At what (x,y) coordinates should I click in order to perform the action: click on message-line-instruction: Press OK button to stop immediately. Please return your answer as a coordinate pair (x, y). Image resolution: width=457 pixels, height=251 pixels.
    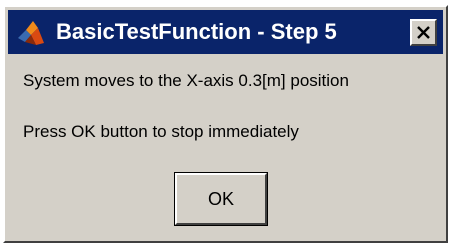
    Looking at the image, I should click on (161, 131).